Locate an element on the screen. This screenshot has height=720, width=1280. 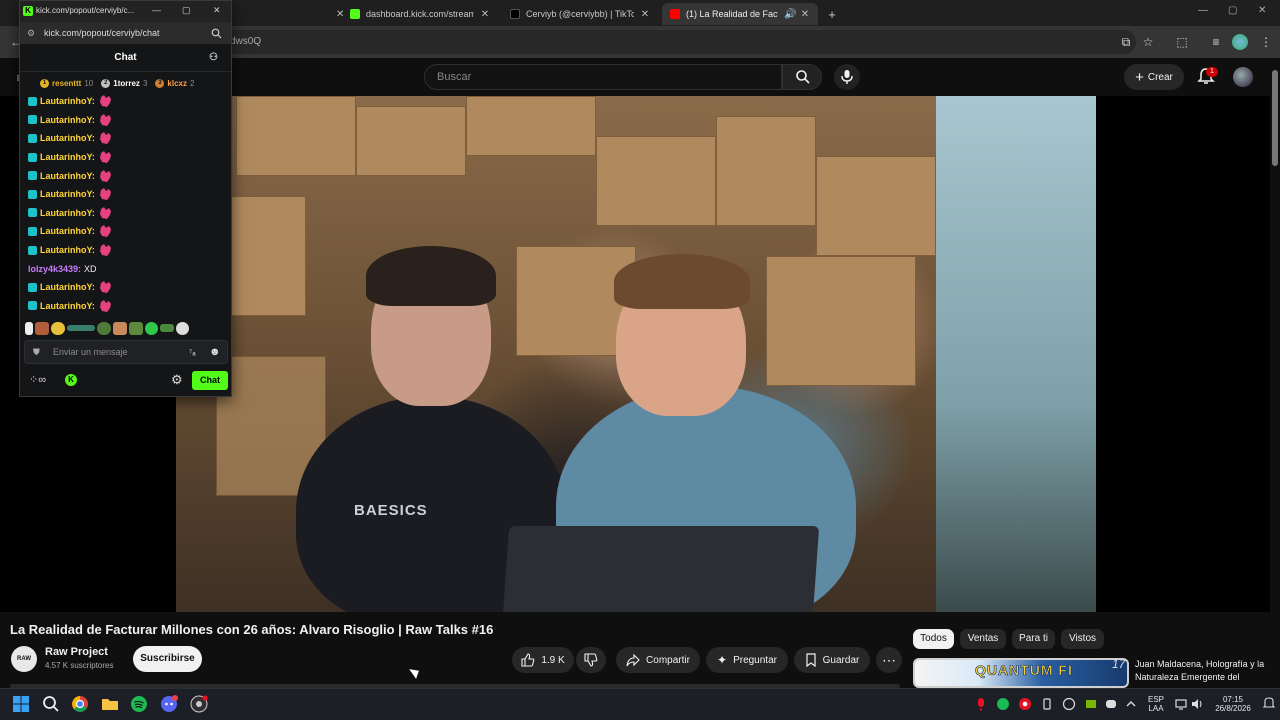
voice-search-button is located at coordinates (847, 77).